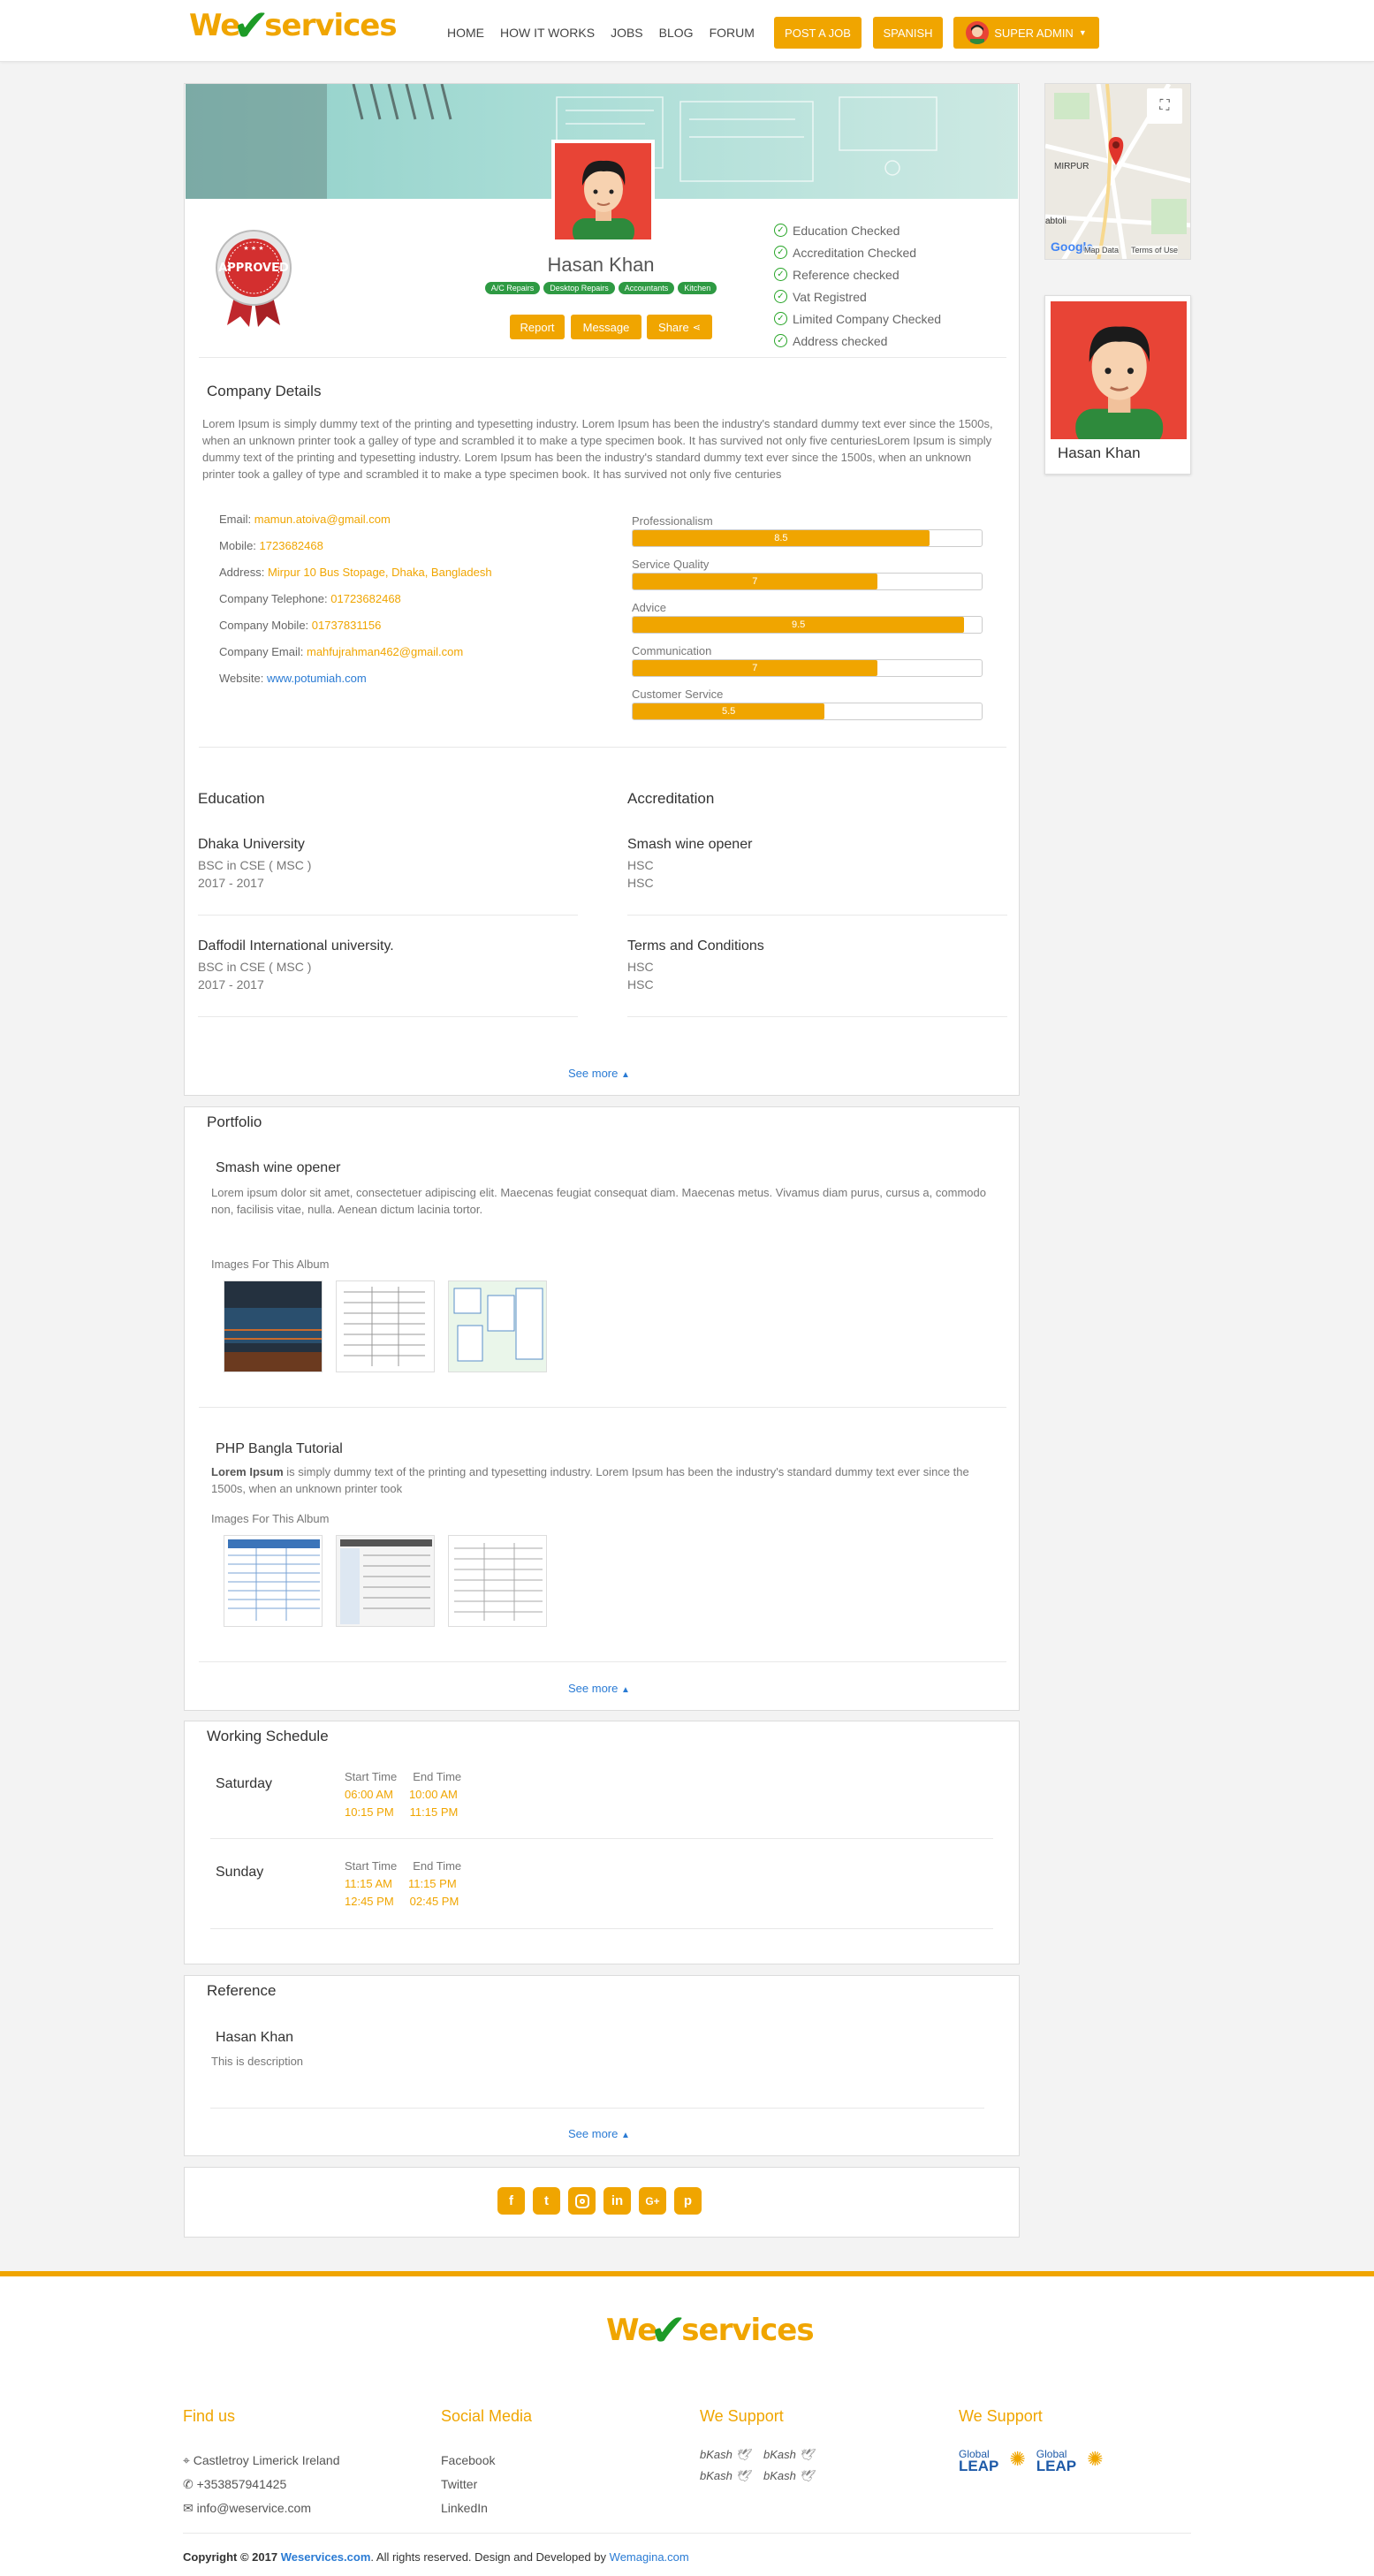  I want to click on rating-item: Advice 9.5, so click(807, 622).